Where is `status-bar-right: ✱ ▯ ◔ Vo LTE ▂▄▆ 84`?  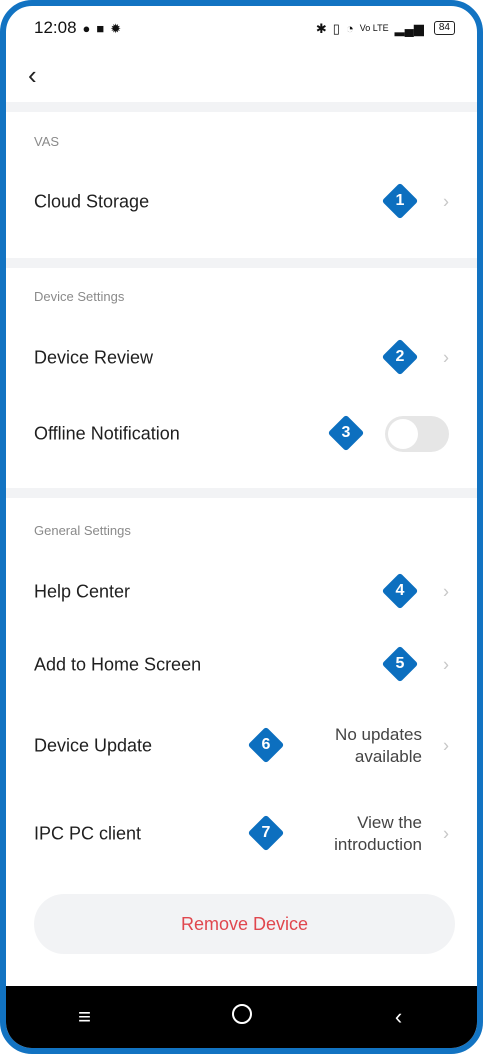
status-bar-right: ✱ ▯ ◔ Vo LTE ▂▄▆ 84 is located at coordinates (385, 28).